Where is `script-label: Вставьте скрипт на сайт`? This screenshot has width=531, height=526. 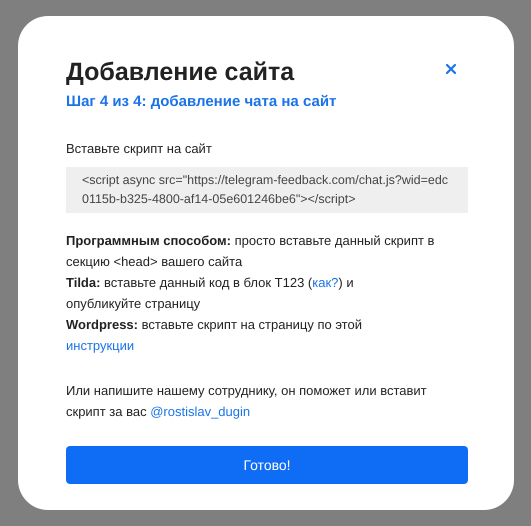 script-label: Вставьте скрипт на сайт is located at coordinates (139, 149).